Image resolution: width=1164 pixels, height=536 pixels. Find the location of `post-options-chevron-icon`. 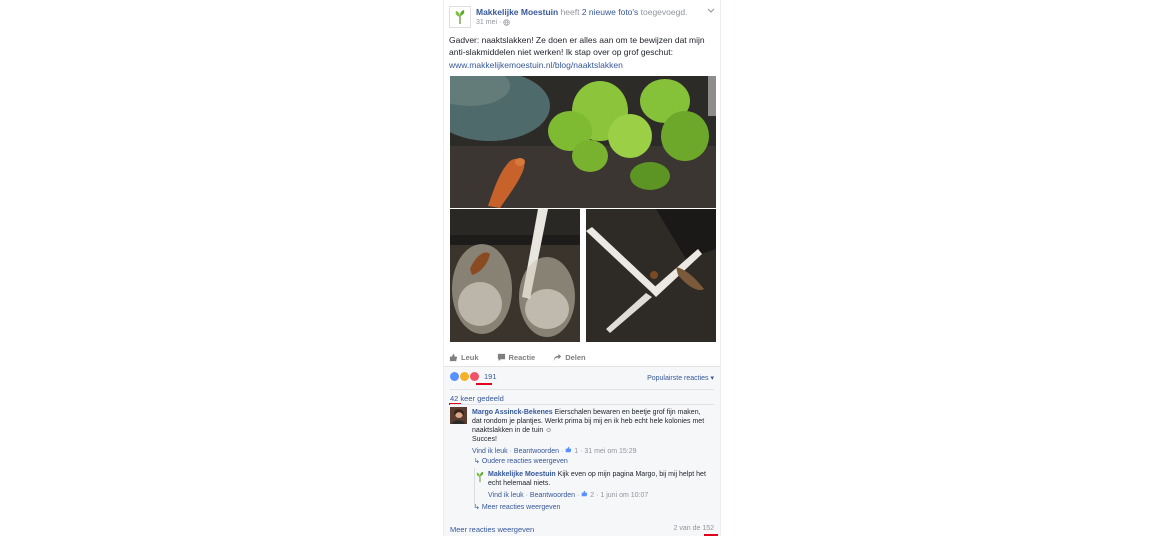

post-options-chevron-icon is located at coordinates (711, 11).